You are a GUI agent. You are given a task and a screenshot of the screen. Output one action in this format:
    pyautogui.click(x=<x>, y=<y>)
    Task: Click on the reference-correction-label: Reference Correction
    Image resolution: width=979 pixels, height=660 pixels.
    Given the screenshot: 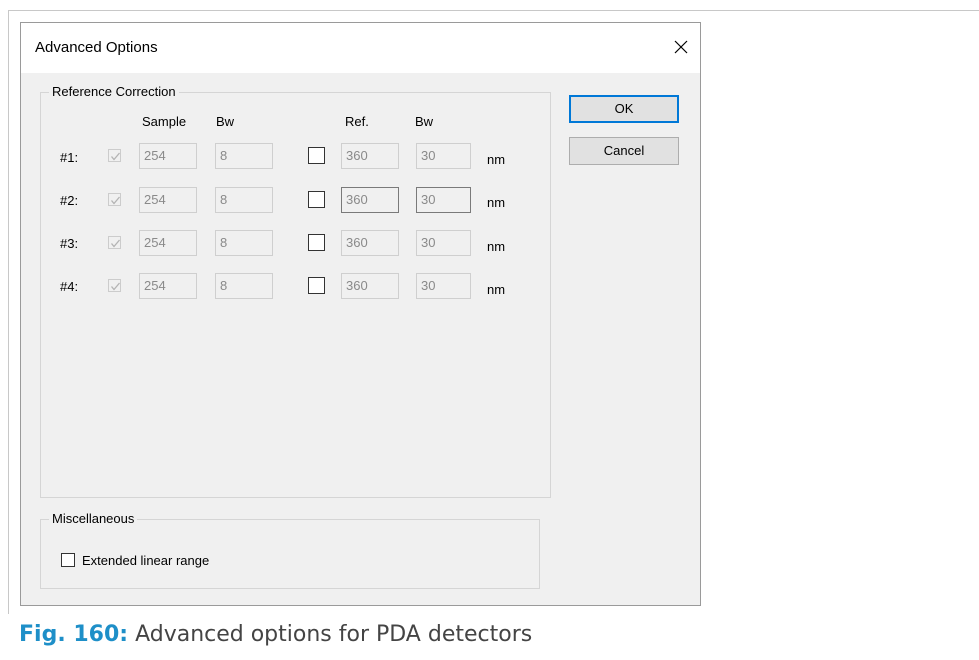 What is the action you would take?
    pyautogui.click(x=114, y=92)
    